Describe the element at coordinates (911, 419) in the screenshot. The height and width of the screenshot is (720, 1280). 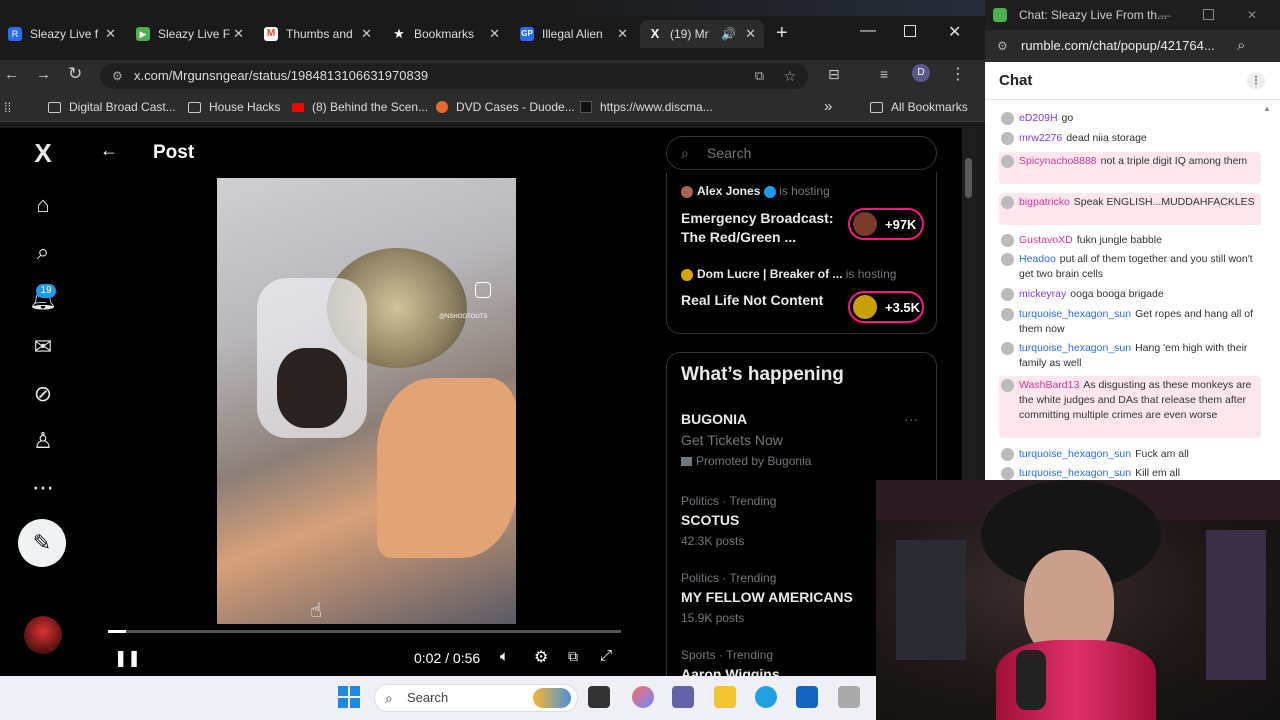
I see `more-options-icon: ···` at that location.